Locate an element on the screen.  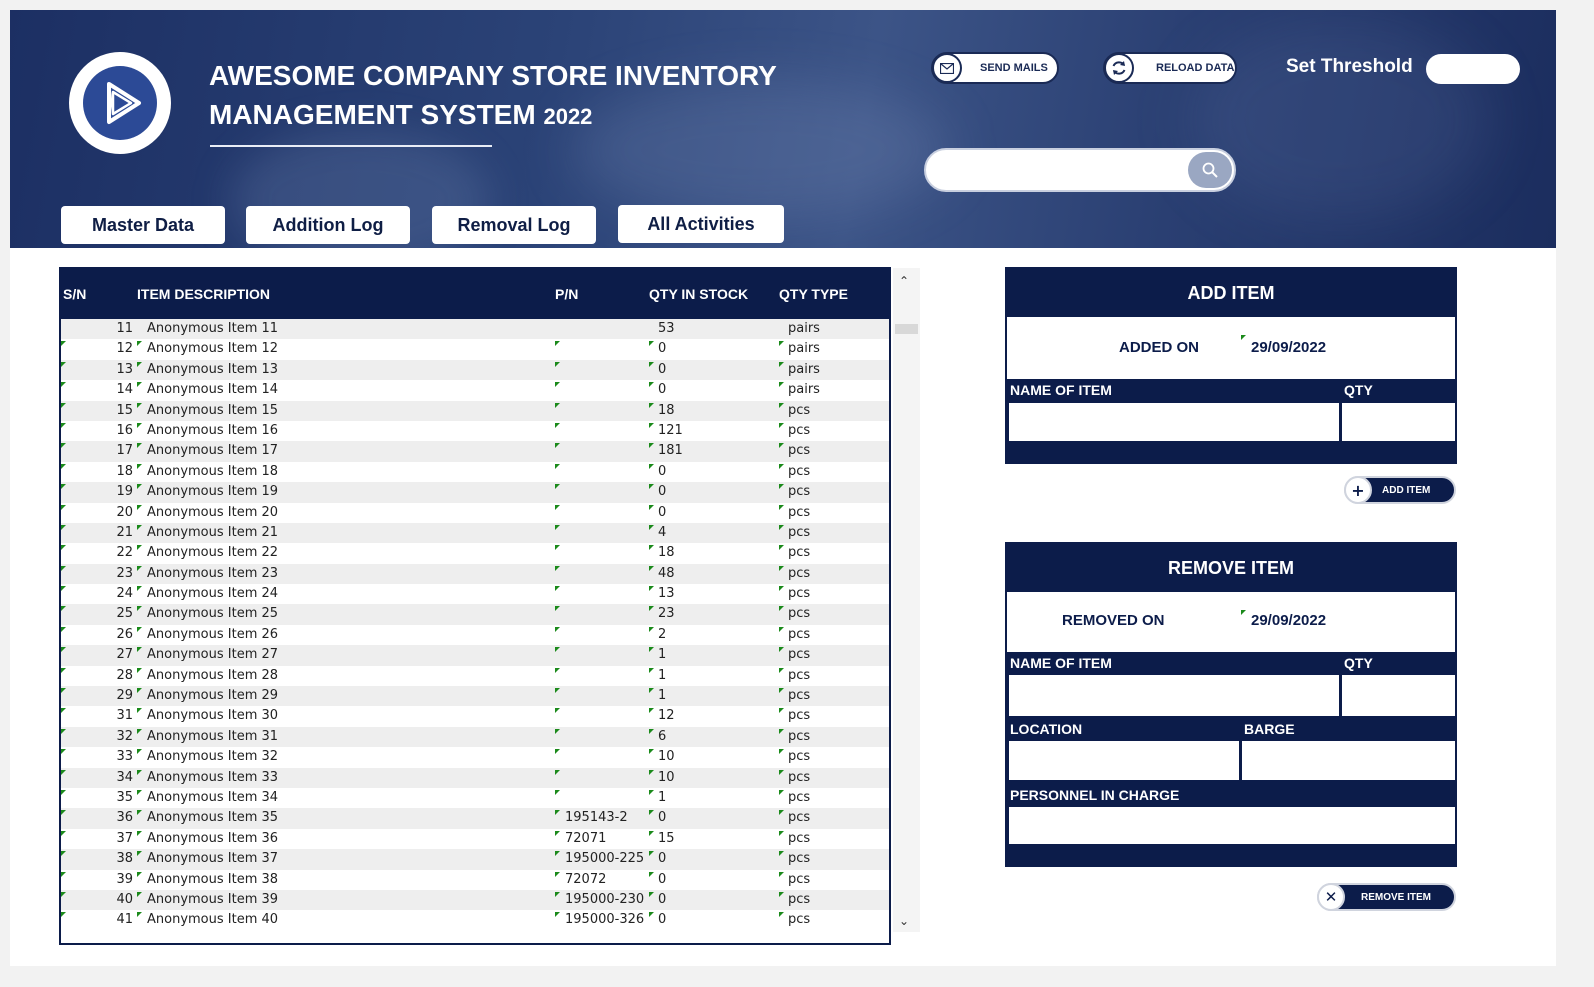
cell-sn: 19 is located at coordinates (117, 491).